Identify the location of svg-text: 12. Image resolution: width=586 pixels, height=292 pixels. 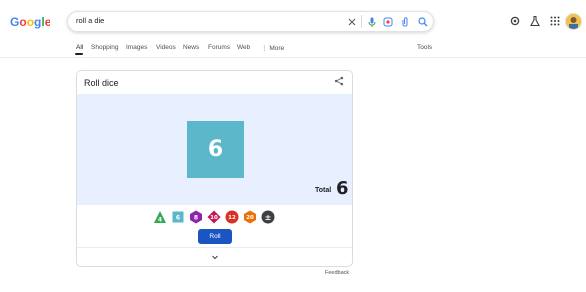
(232, 218).